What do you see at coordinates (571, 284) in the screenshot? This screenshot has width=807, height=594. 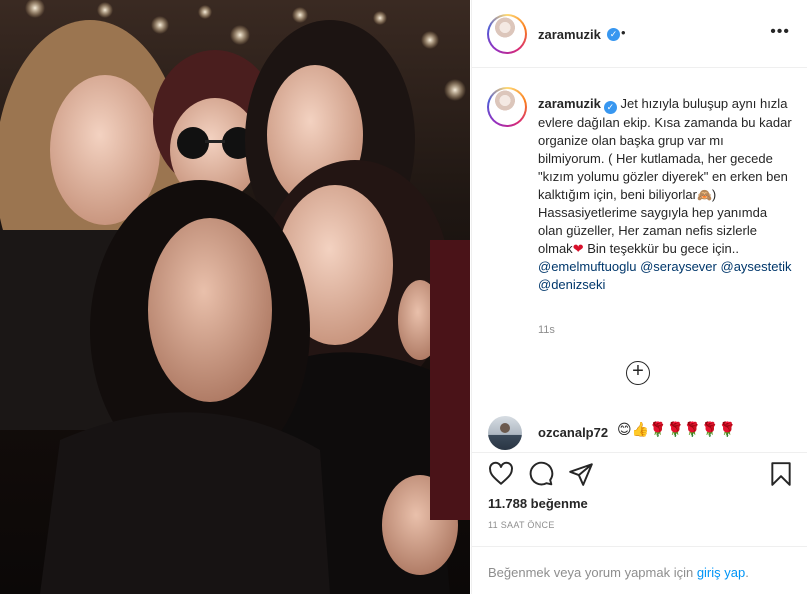 I see `mention-link: @denizseki` at bounding box center [571, 284].